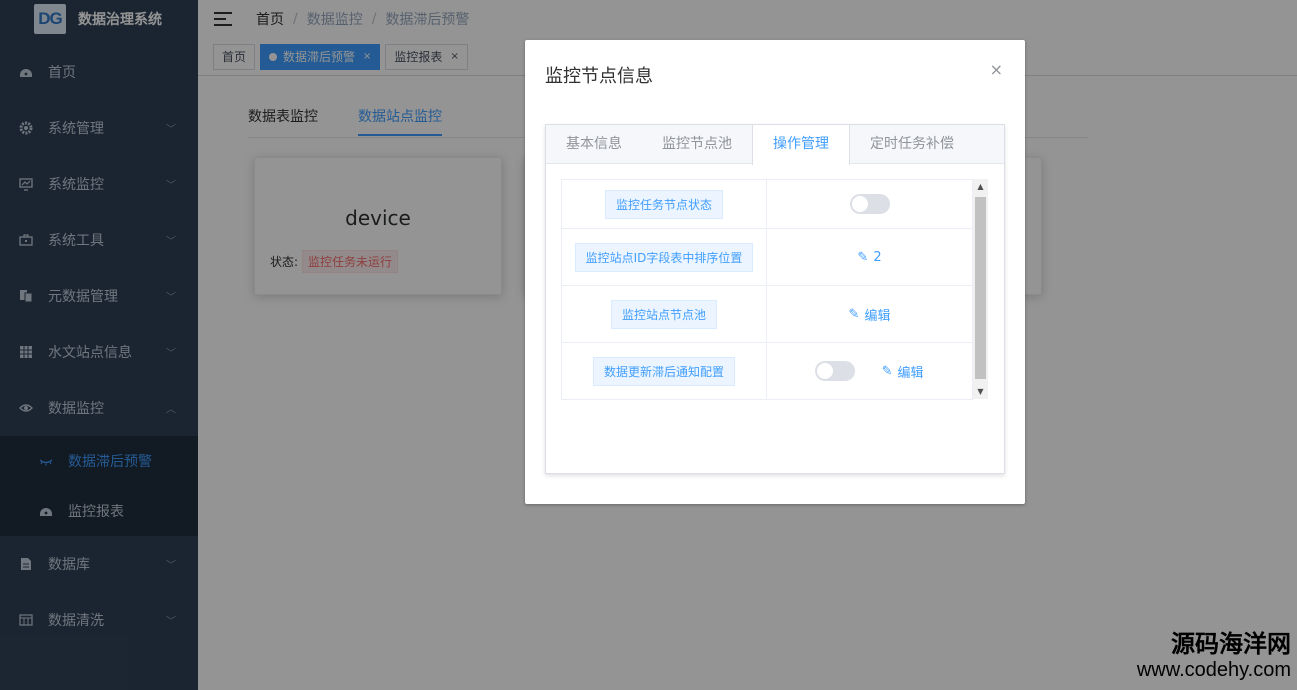  I want to click on watermark-title: 源码海洋网, so click(1231, 644).